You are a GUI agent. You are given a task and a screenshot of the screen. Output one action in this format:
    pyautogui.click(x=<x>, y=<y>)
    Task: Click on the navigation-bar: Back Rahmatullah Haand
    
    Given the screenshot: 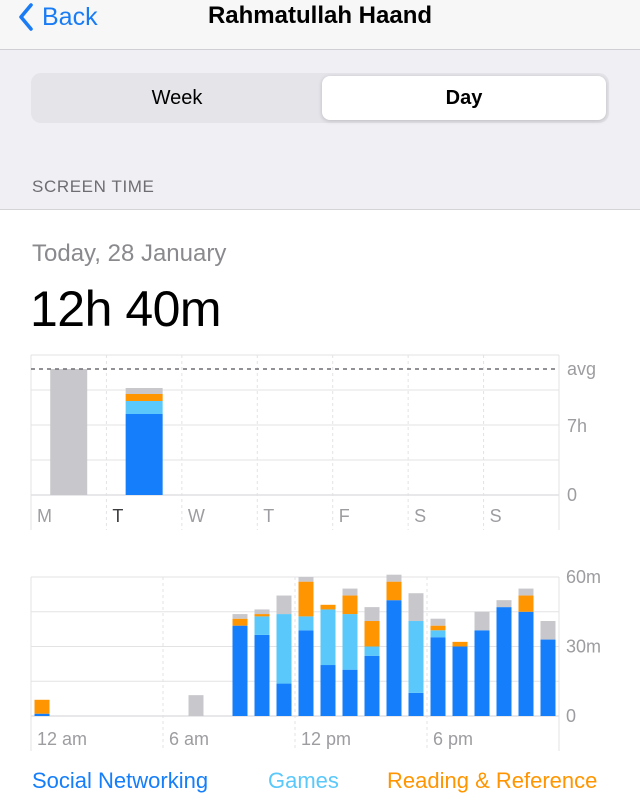 What is the action you would take?
    pyautogui.click(x=320, y=25)
    